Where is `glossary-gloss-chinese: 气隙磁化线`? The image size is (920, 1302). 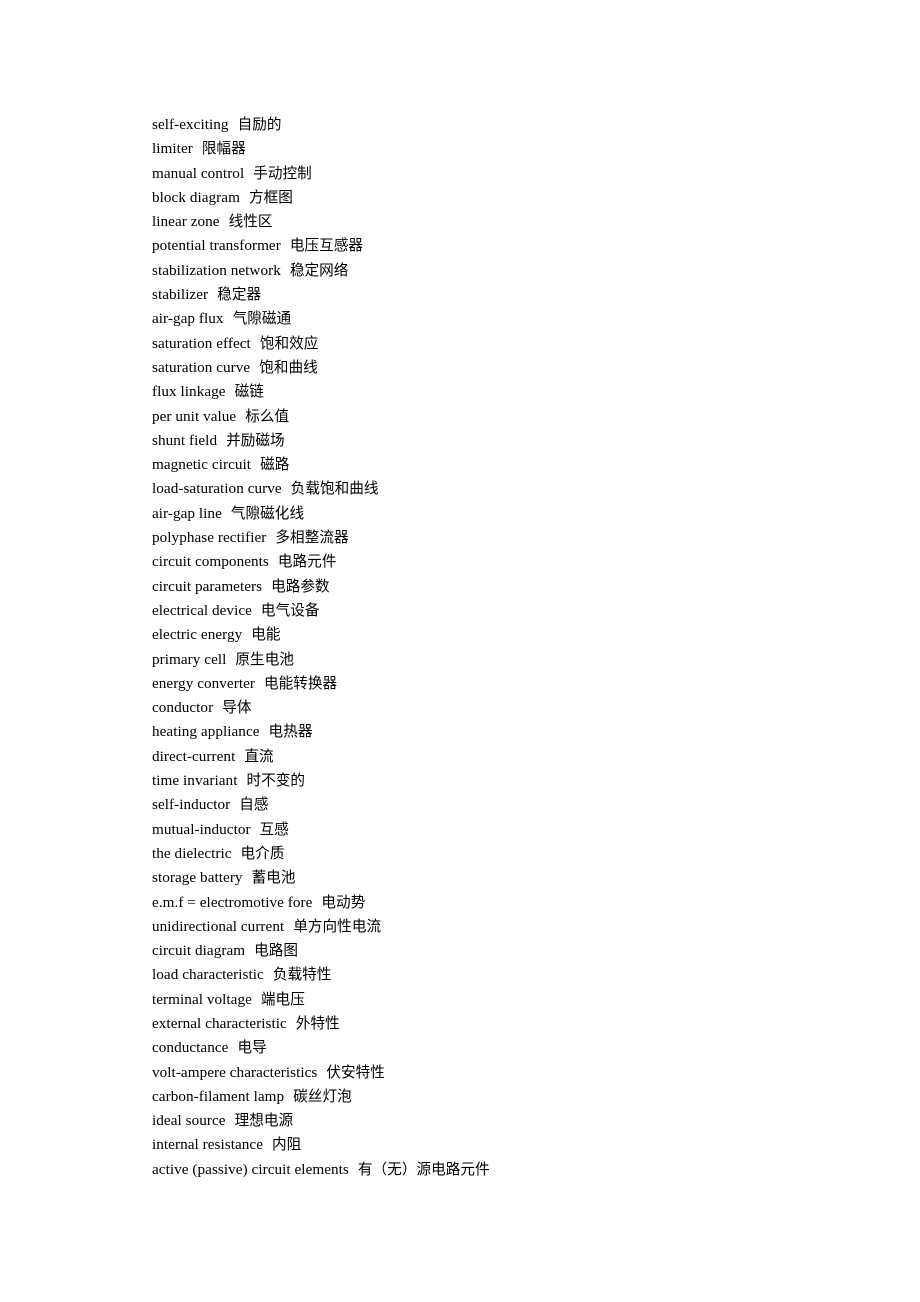
glossary-gloss-chinese: 气隙磁化线 is located at coordinates (267, 513).